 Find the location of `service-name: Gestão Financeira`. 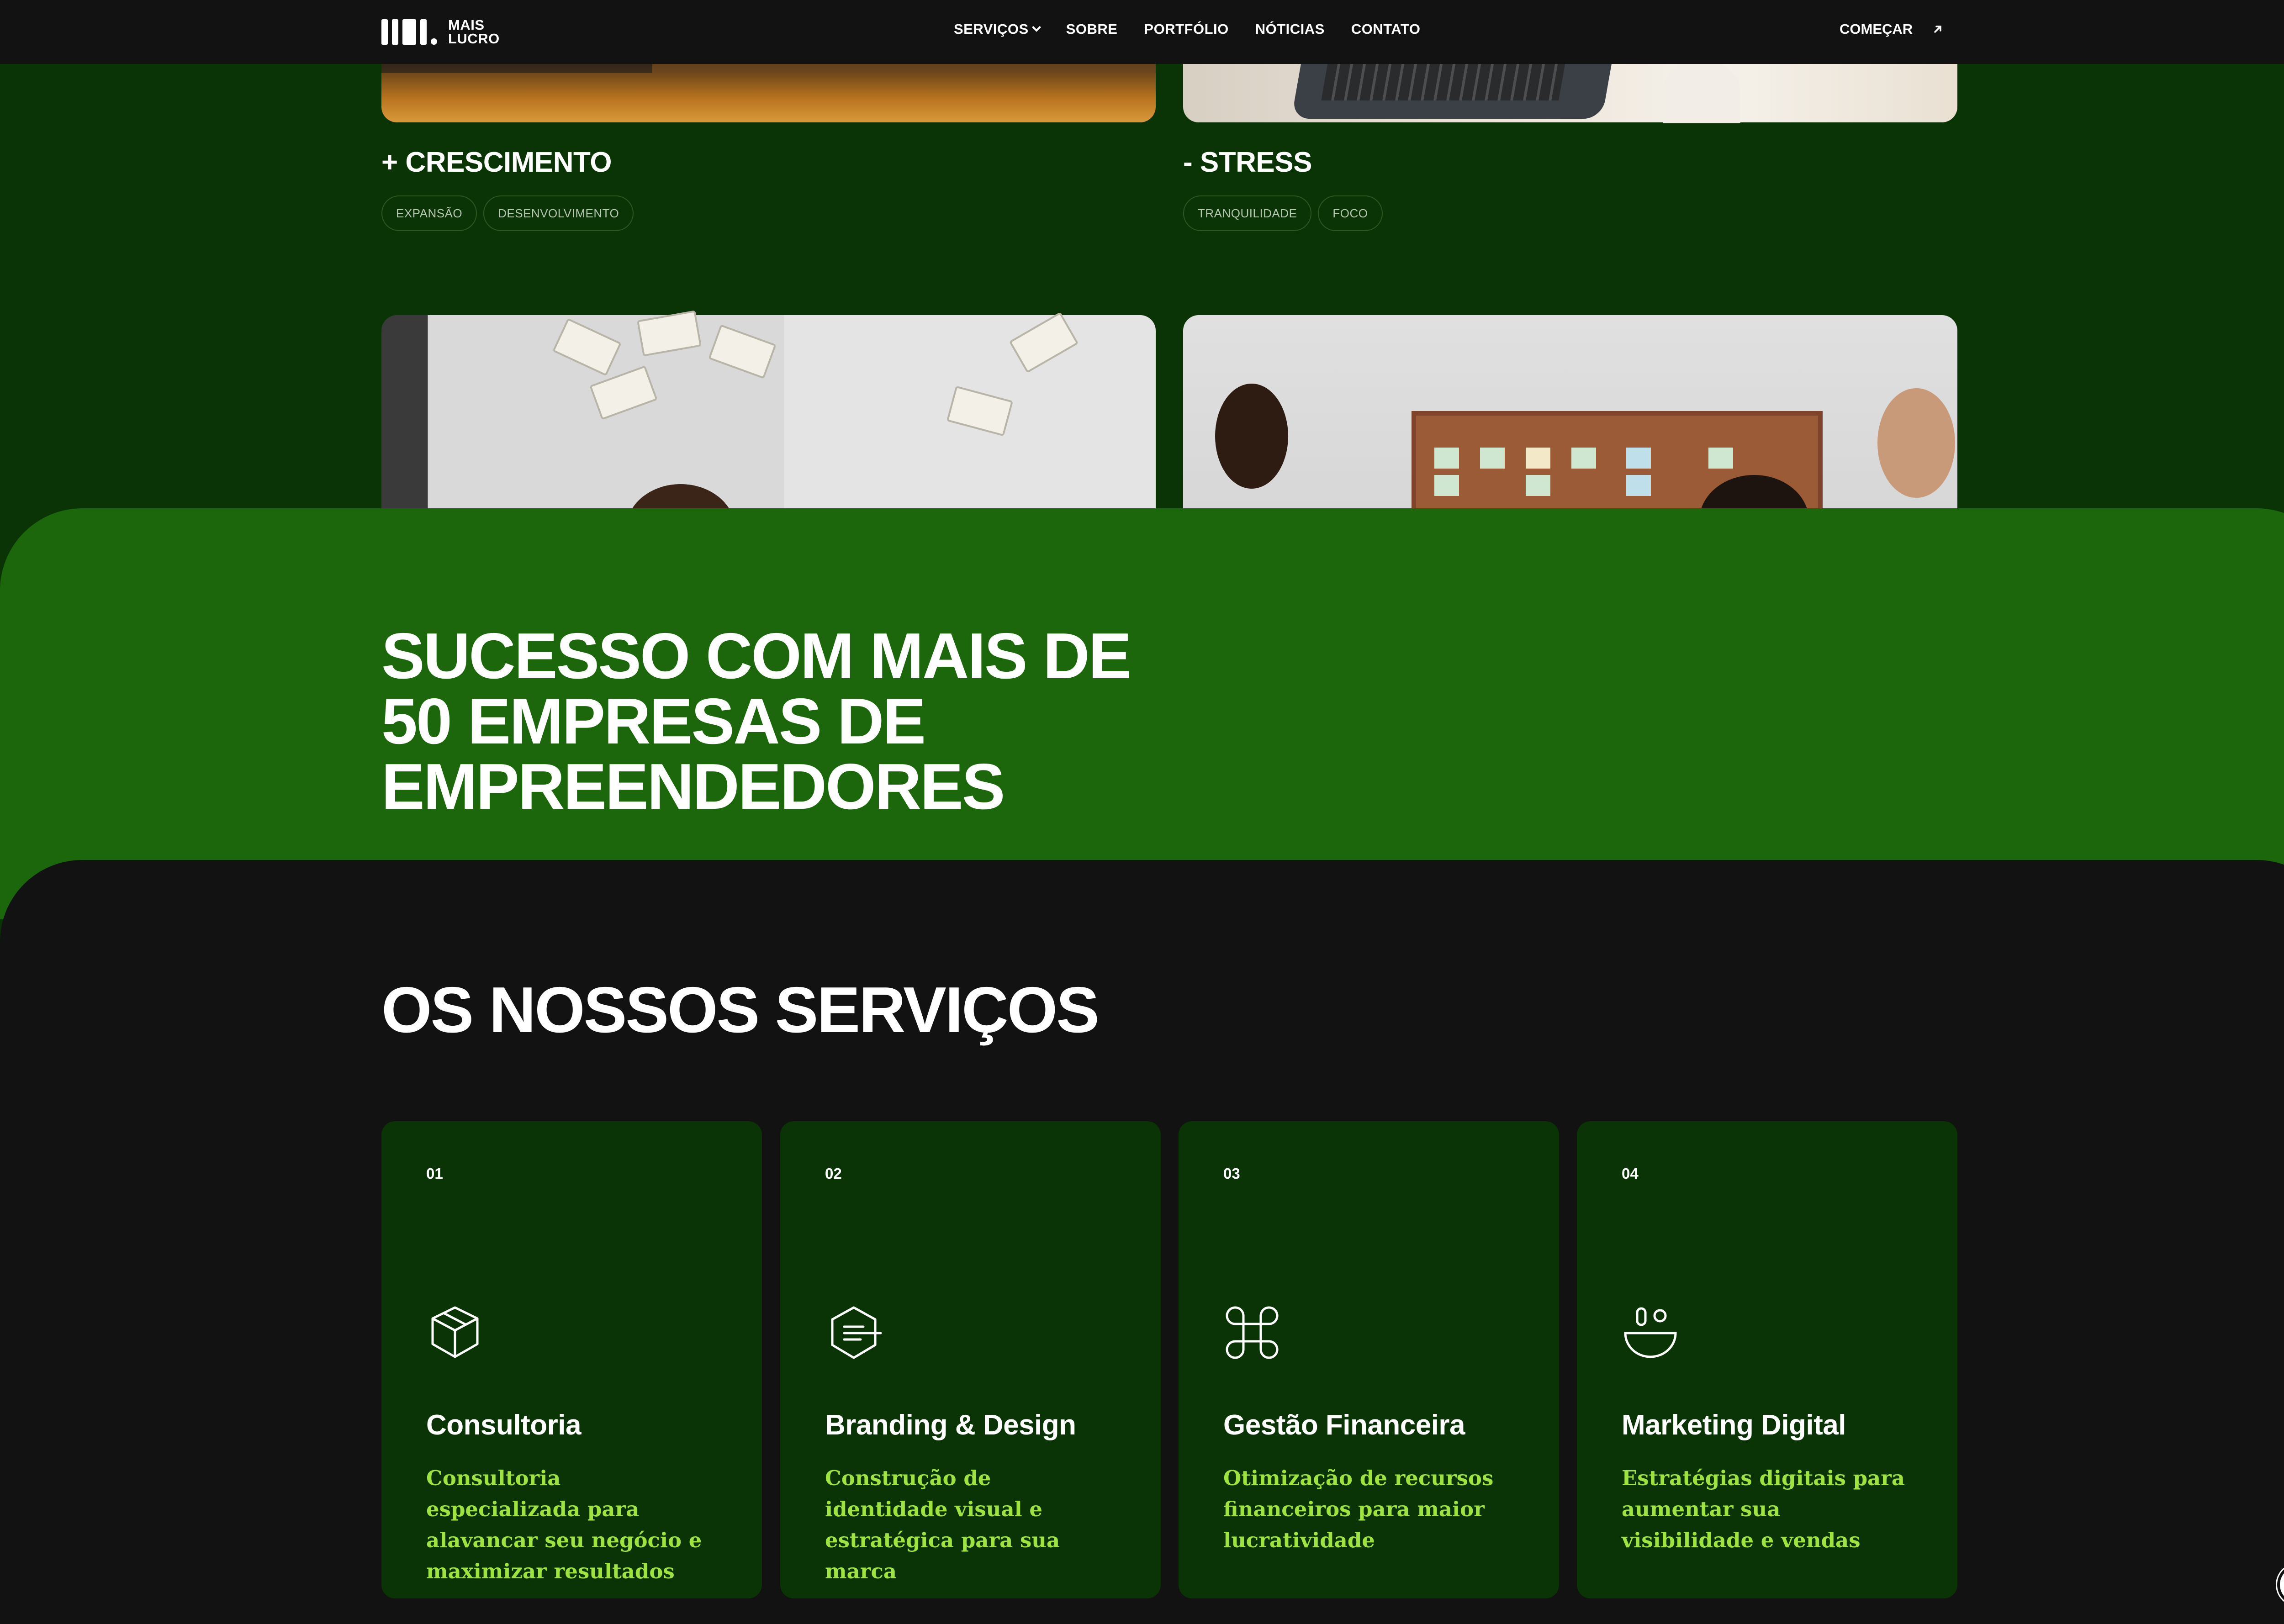

service-name: Gestão Financeira is located at coordinates (1344, 1425).